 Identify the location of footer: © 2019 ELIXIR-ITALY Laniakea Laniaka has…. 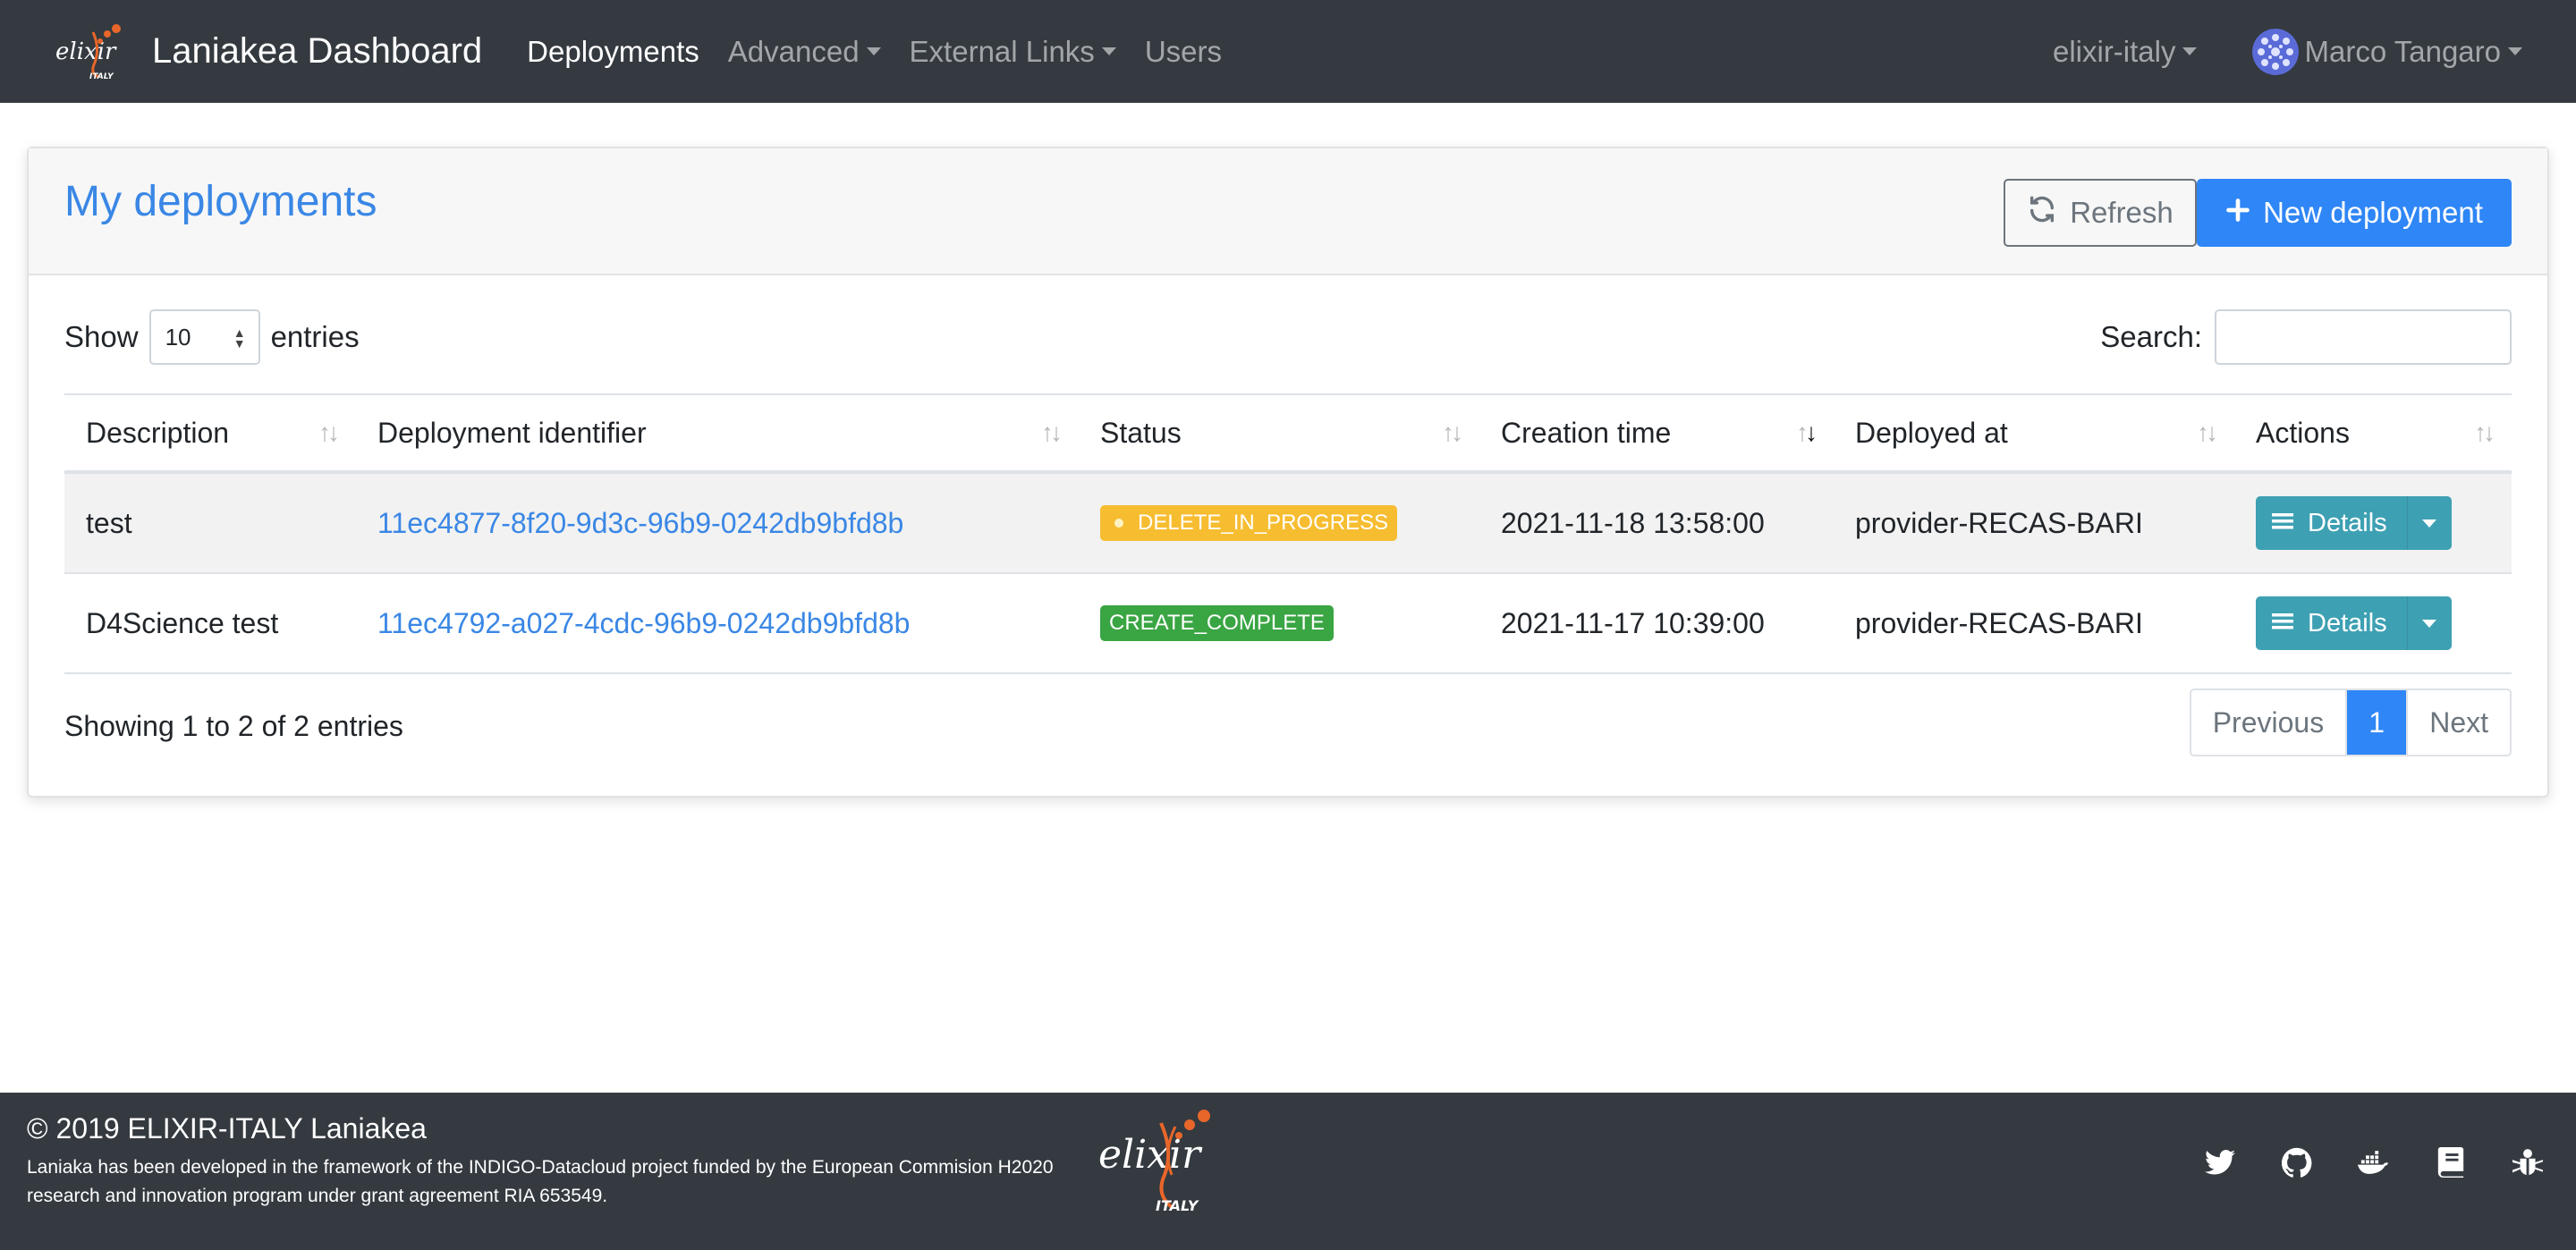
(1288, 1171).